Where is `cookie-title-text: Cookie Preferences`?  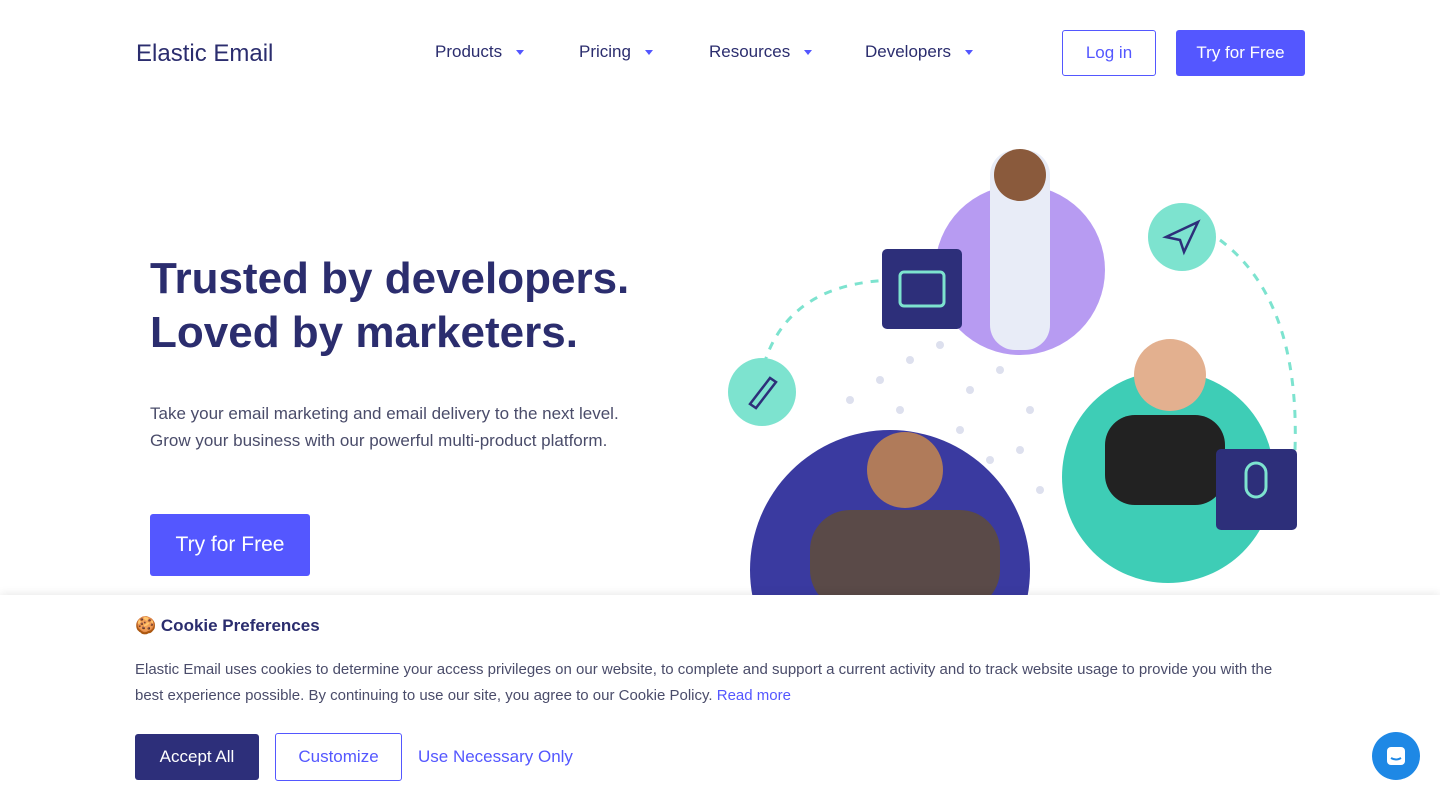
cookie-title-text: Cookie Preferences is located at coordinates (240, 625).